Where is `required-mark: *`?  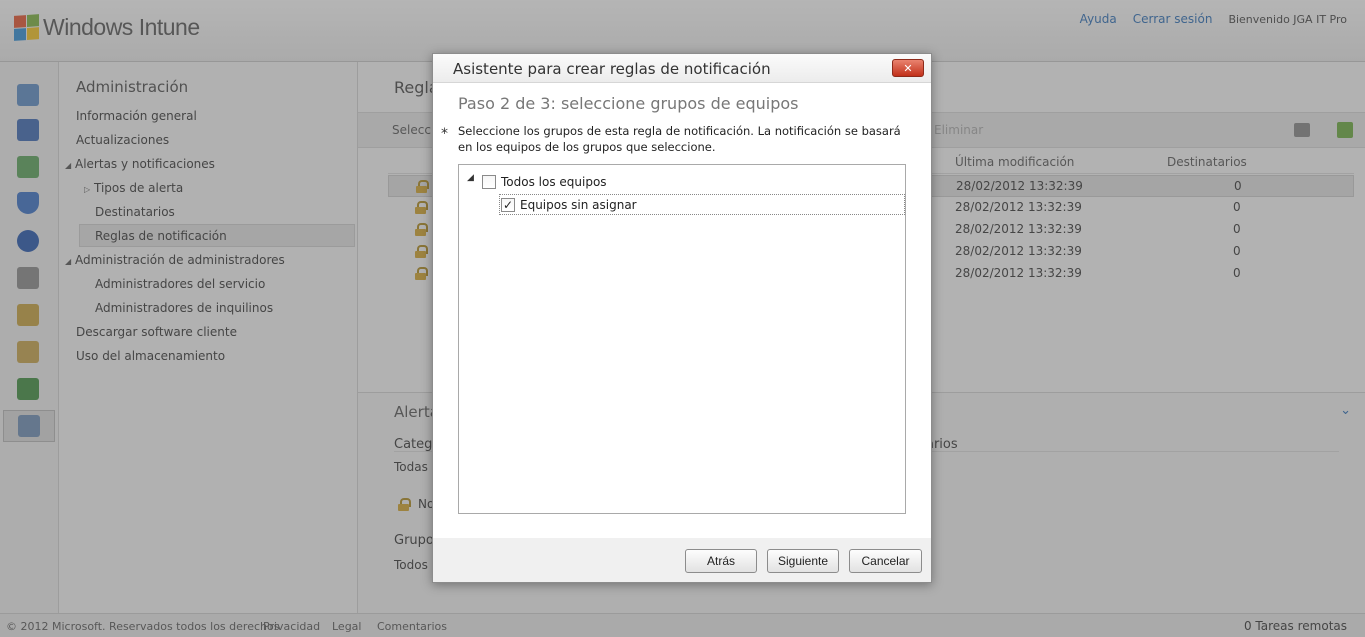
required-mark: * is located at coordinates (444, 134).